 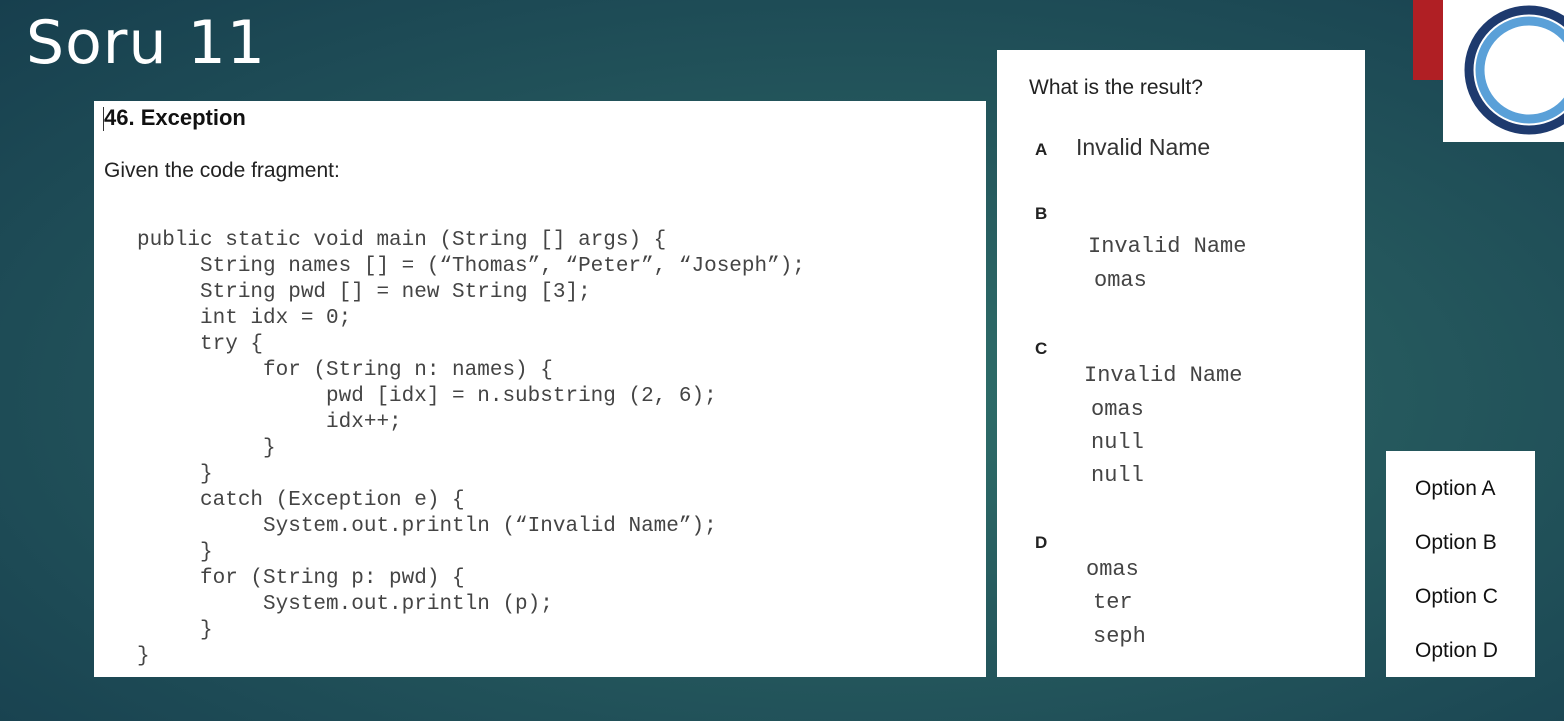 What do you see at coordinates (1113, 602) in the screenshot?
I see `option-d-line: ter` at bounding box center [1113, 602].